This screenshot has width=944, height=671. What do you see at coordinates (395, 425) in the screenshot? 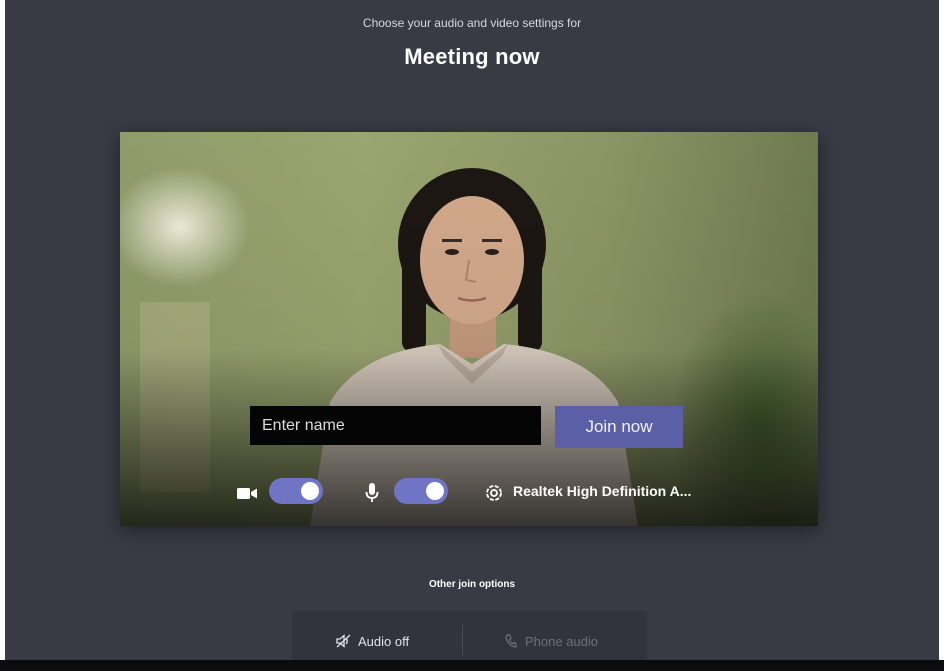
I see `name-input` at bounding box center [395, 425].